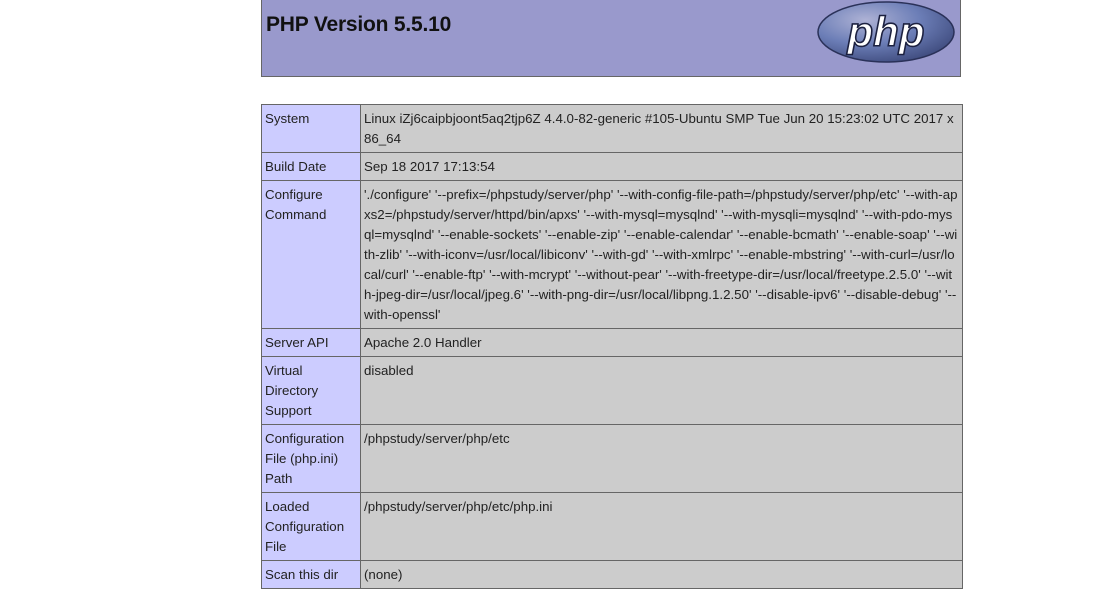 The image size is (1096, 592). I want to click on page-title: PHP Version 5.5.10, so click(359, 24).